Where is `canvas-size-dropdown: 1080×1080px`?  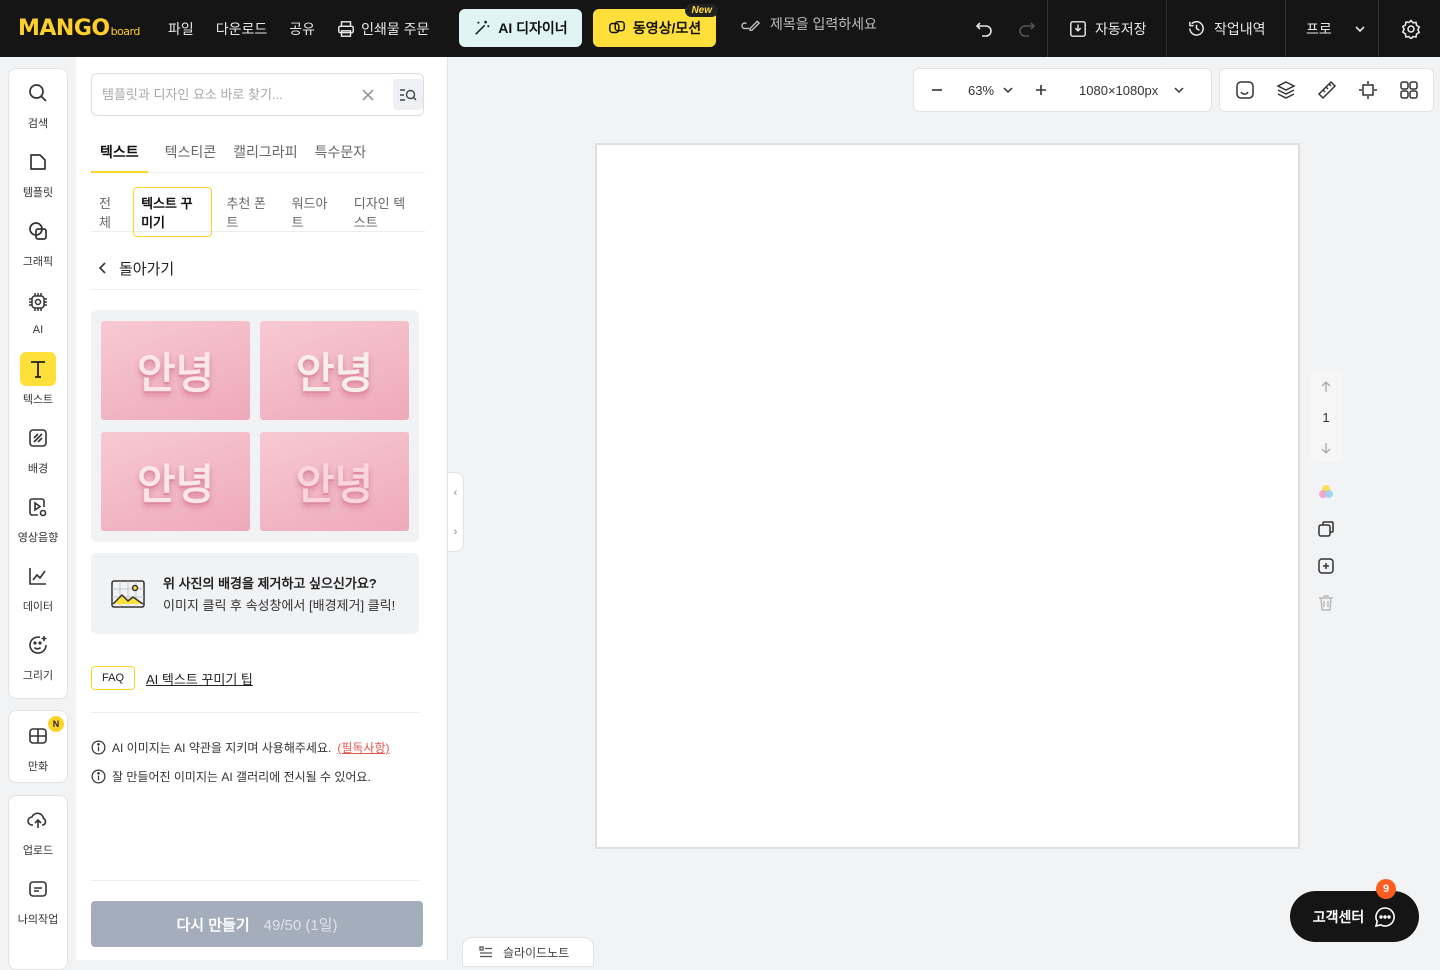 canvas-size-dropdown: 1080×1080px is located at coordinates (1131, 90).